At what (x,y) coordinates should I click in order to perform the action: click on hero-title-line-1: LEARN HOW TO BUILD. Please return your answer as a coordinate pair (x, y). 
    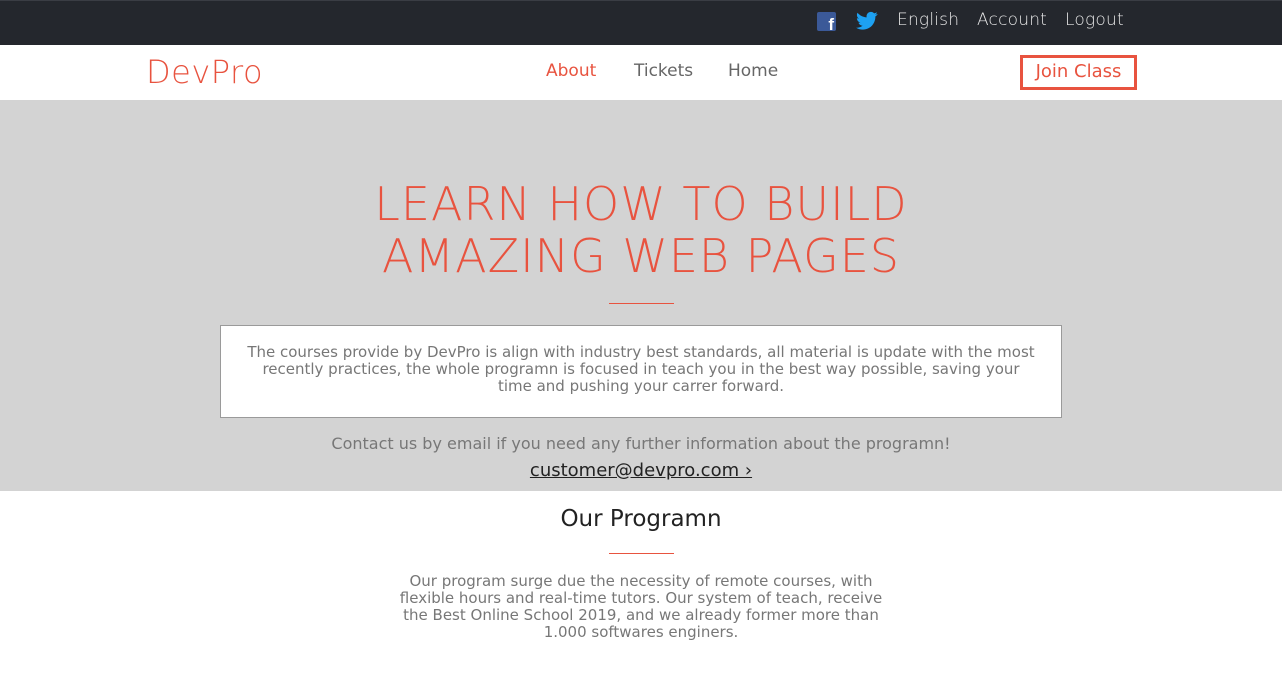
    Looking at the image, I should click on (641, 204).